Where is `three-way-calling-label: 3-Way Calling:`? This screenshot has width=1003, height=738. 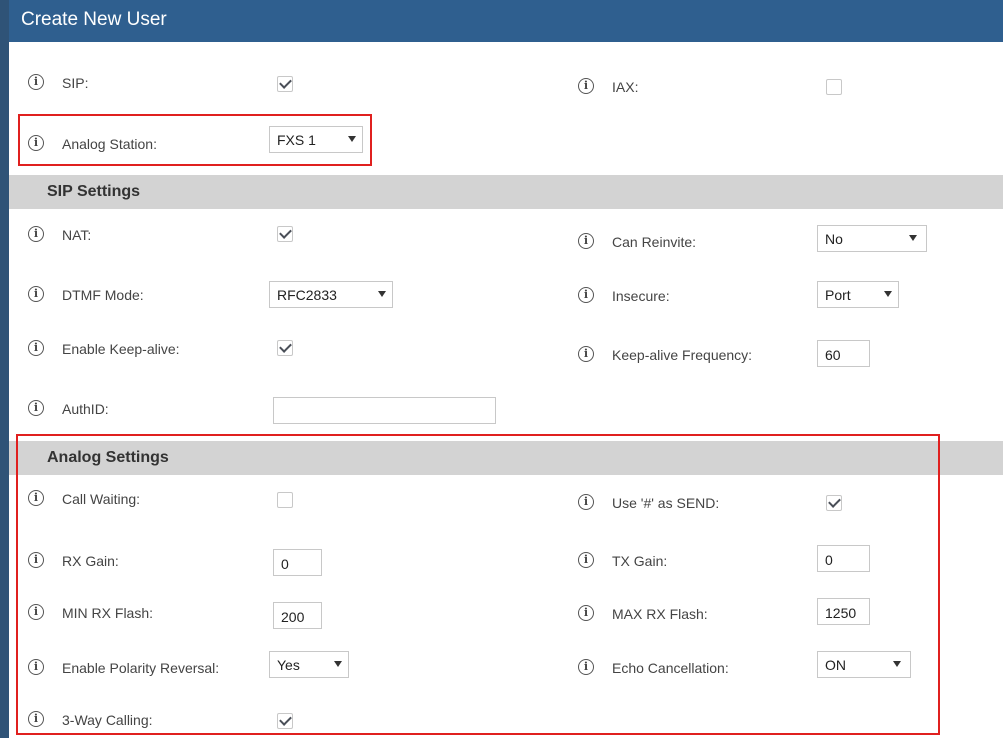
three-way-calling-label: 3-Way Calling: is located at coordinates (107, 720).